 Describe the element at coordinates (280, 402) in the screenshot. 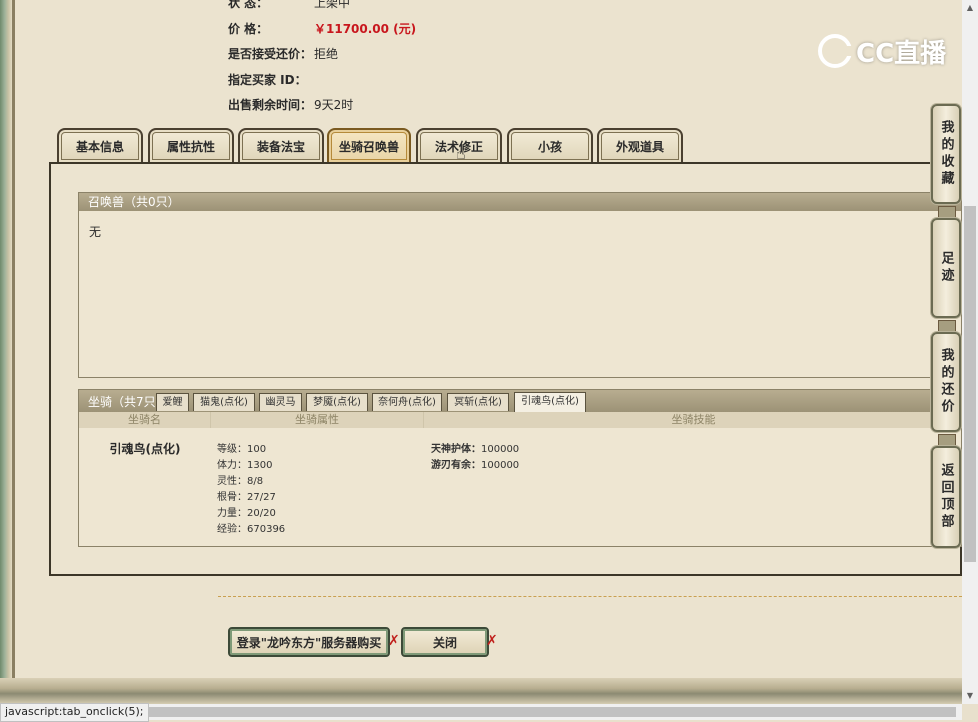

I see `mount-tab-youlingma: 幽灵马` at that location.